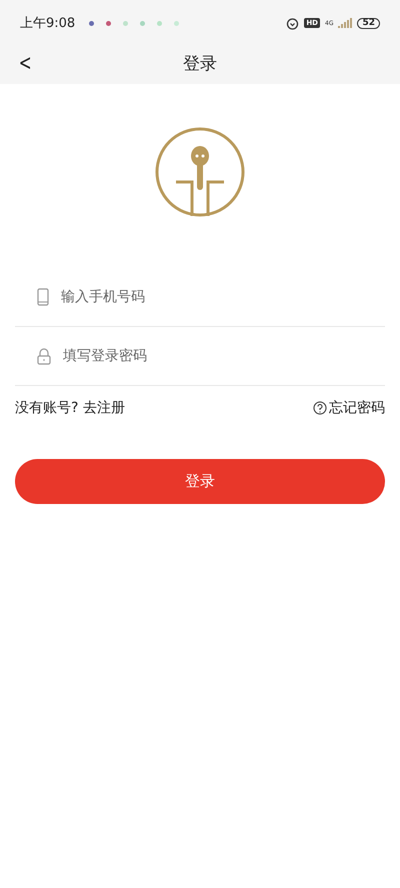  Describe the element at coordinates (200, 63) in the screenshot. I see `page-title: 登录` at that location.